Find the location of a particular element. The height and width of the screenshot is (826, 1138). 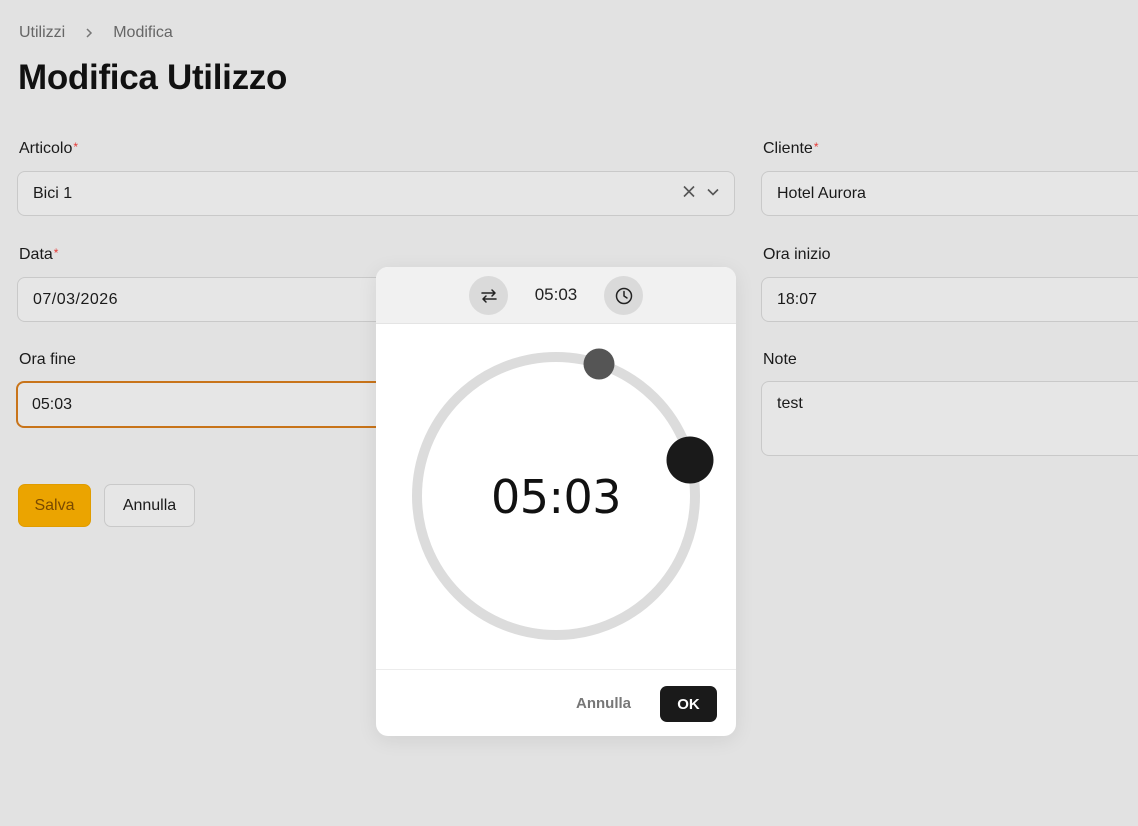

articolo-label: Articolo* is located at coordinates (49, 148).